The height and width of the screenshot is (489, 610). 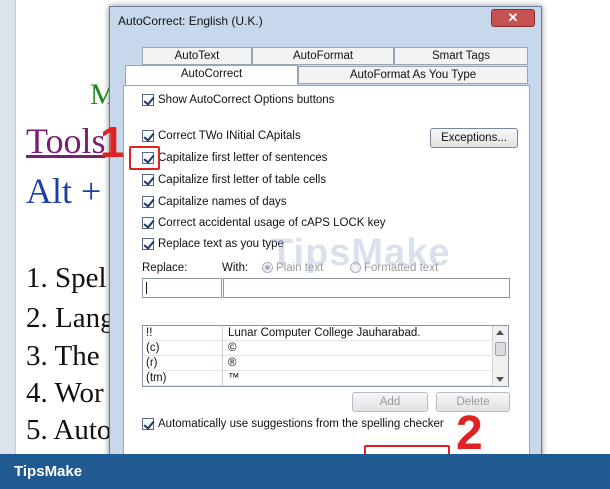 I want to click on doc-list-item: 1. Spel, so click(x=66, y=278).